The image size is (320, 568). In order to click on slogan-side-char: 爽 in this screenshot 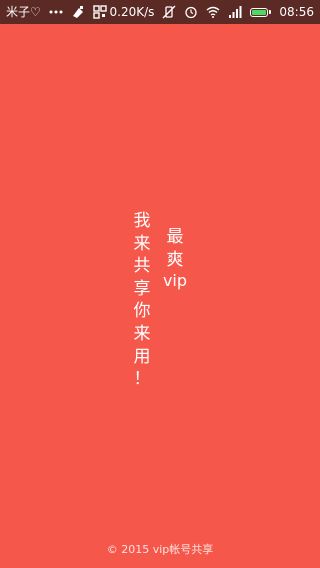, I will do `click(175, 259)`.